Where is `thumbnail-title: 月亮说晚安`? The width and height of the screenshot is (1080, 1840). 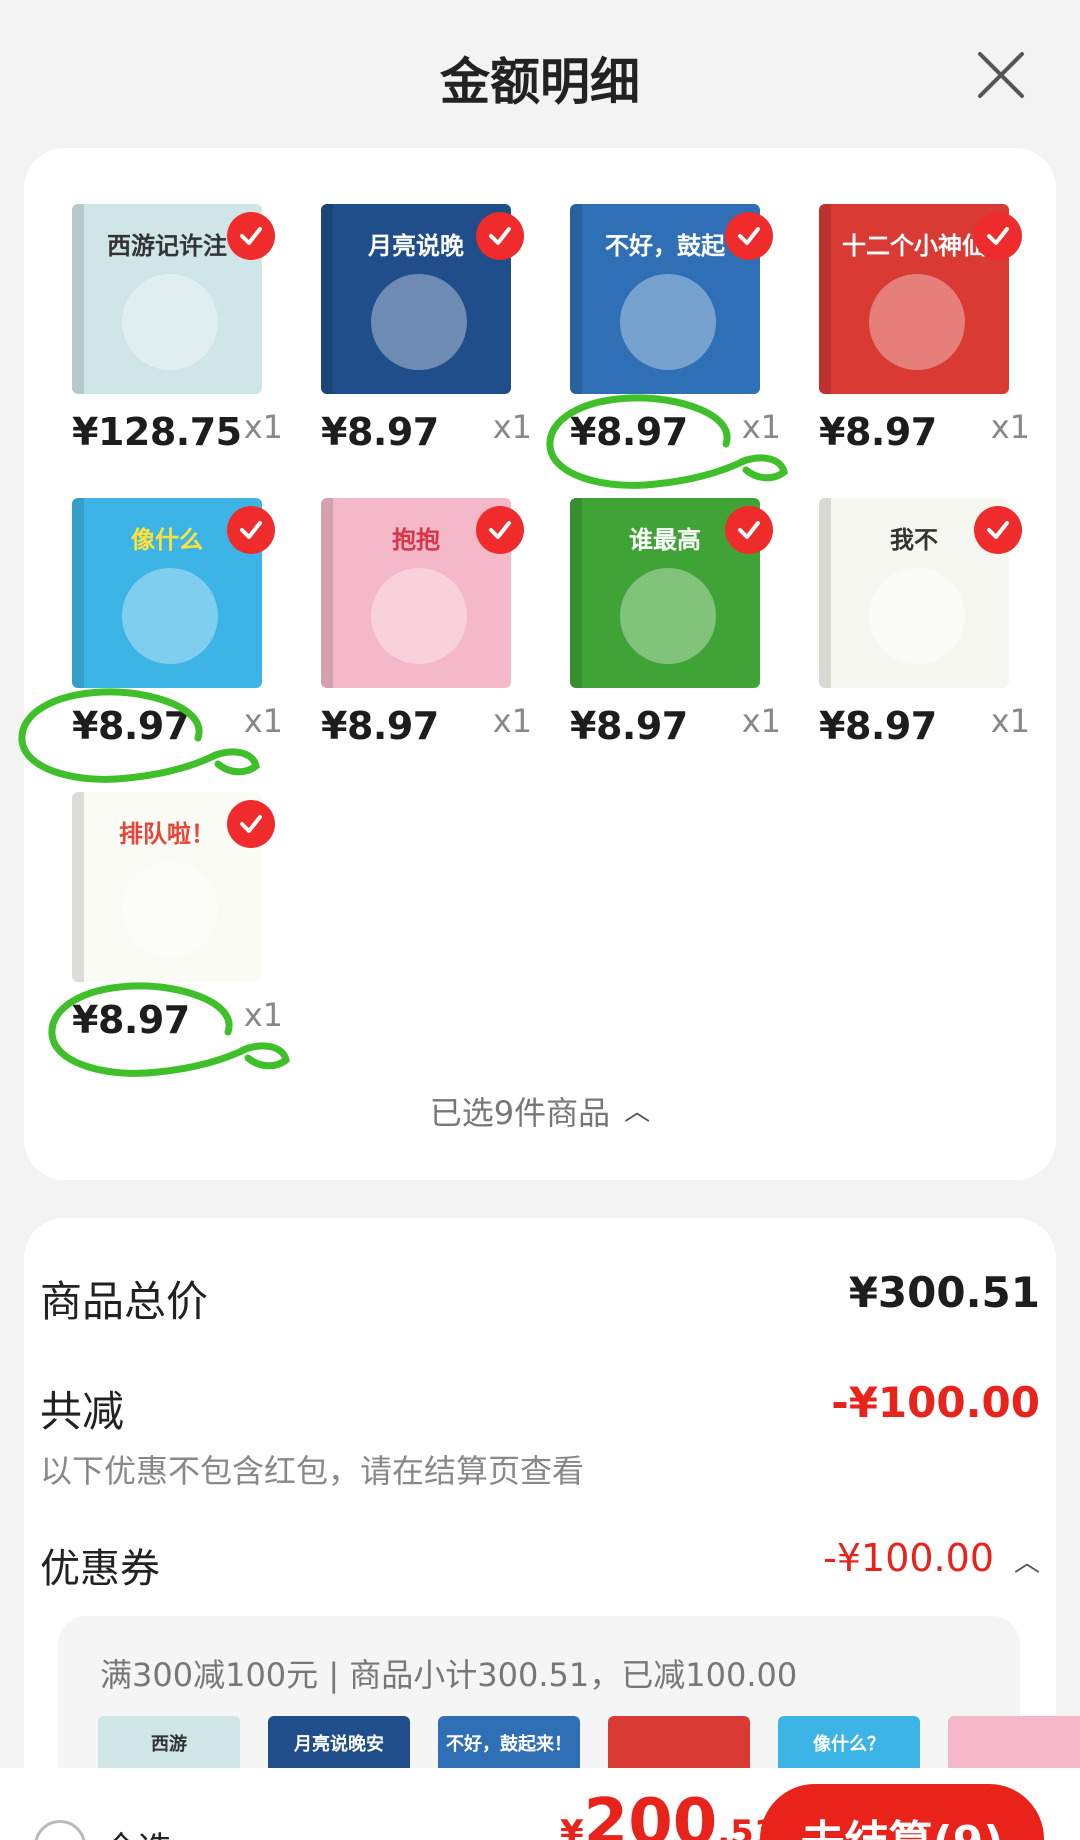
thumbnail-title: 月亮说晚安 is located at coordinates (339, 1744).